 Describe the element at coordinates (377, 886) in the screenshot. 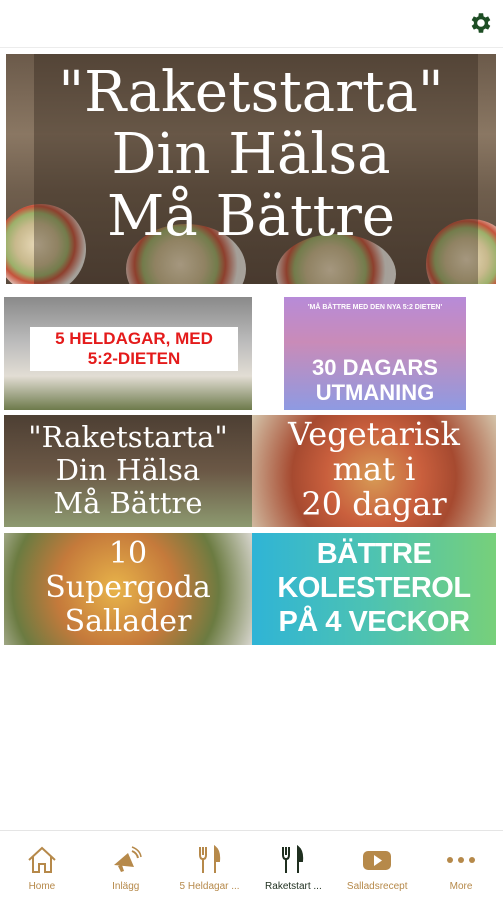

I see `tab-label: Salladsrecept` at that location.